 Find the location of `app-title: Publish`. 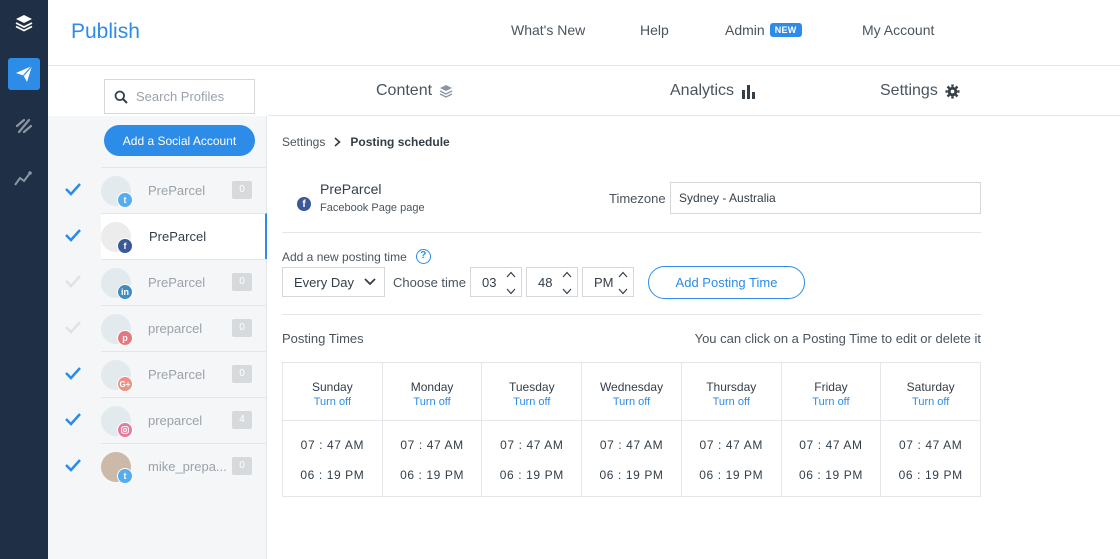

app-title: Publish is located at coordinates (105, 31).